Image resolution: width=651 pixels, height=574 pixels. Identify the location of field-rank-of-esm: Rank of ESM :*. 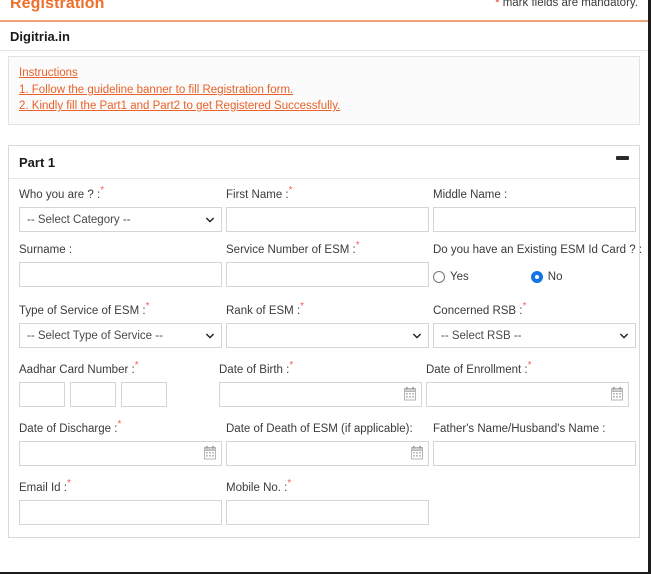
(327, 324).